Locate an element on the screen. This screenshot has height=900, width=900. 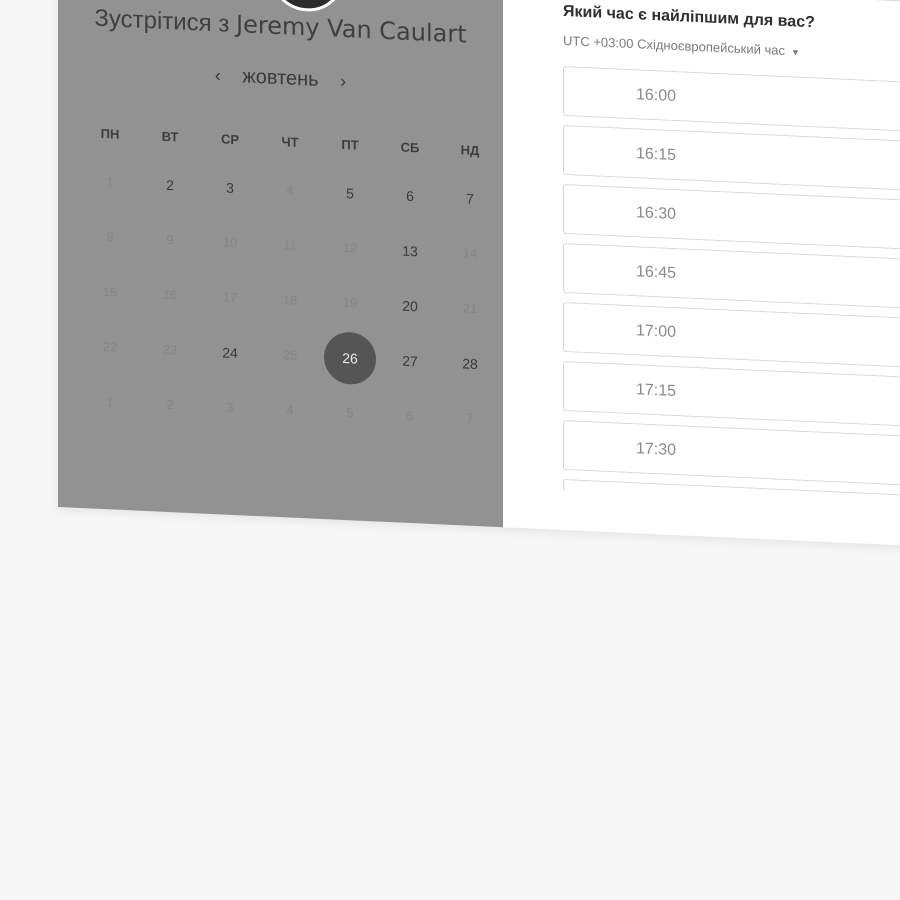
time-question: Який час є найліпшим для вас? is located at coordinates (689, 17).